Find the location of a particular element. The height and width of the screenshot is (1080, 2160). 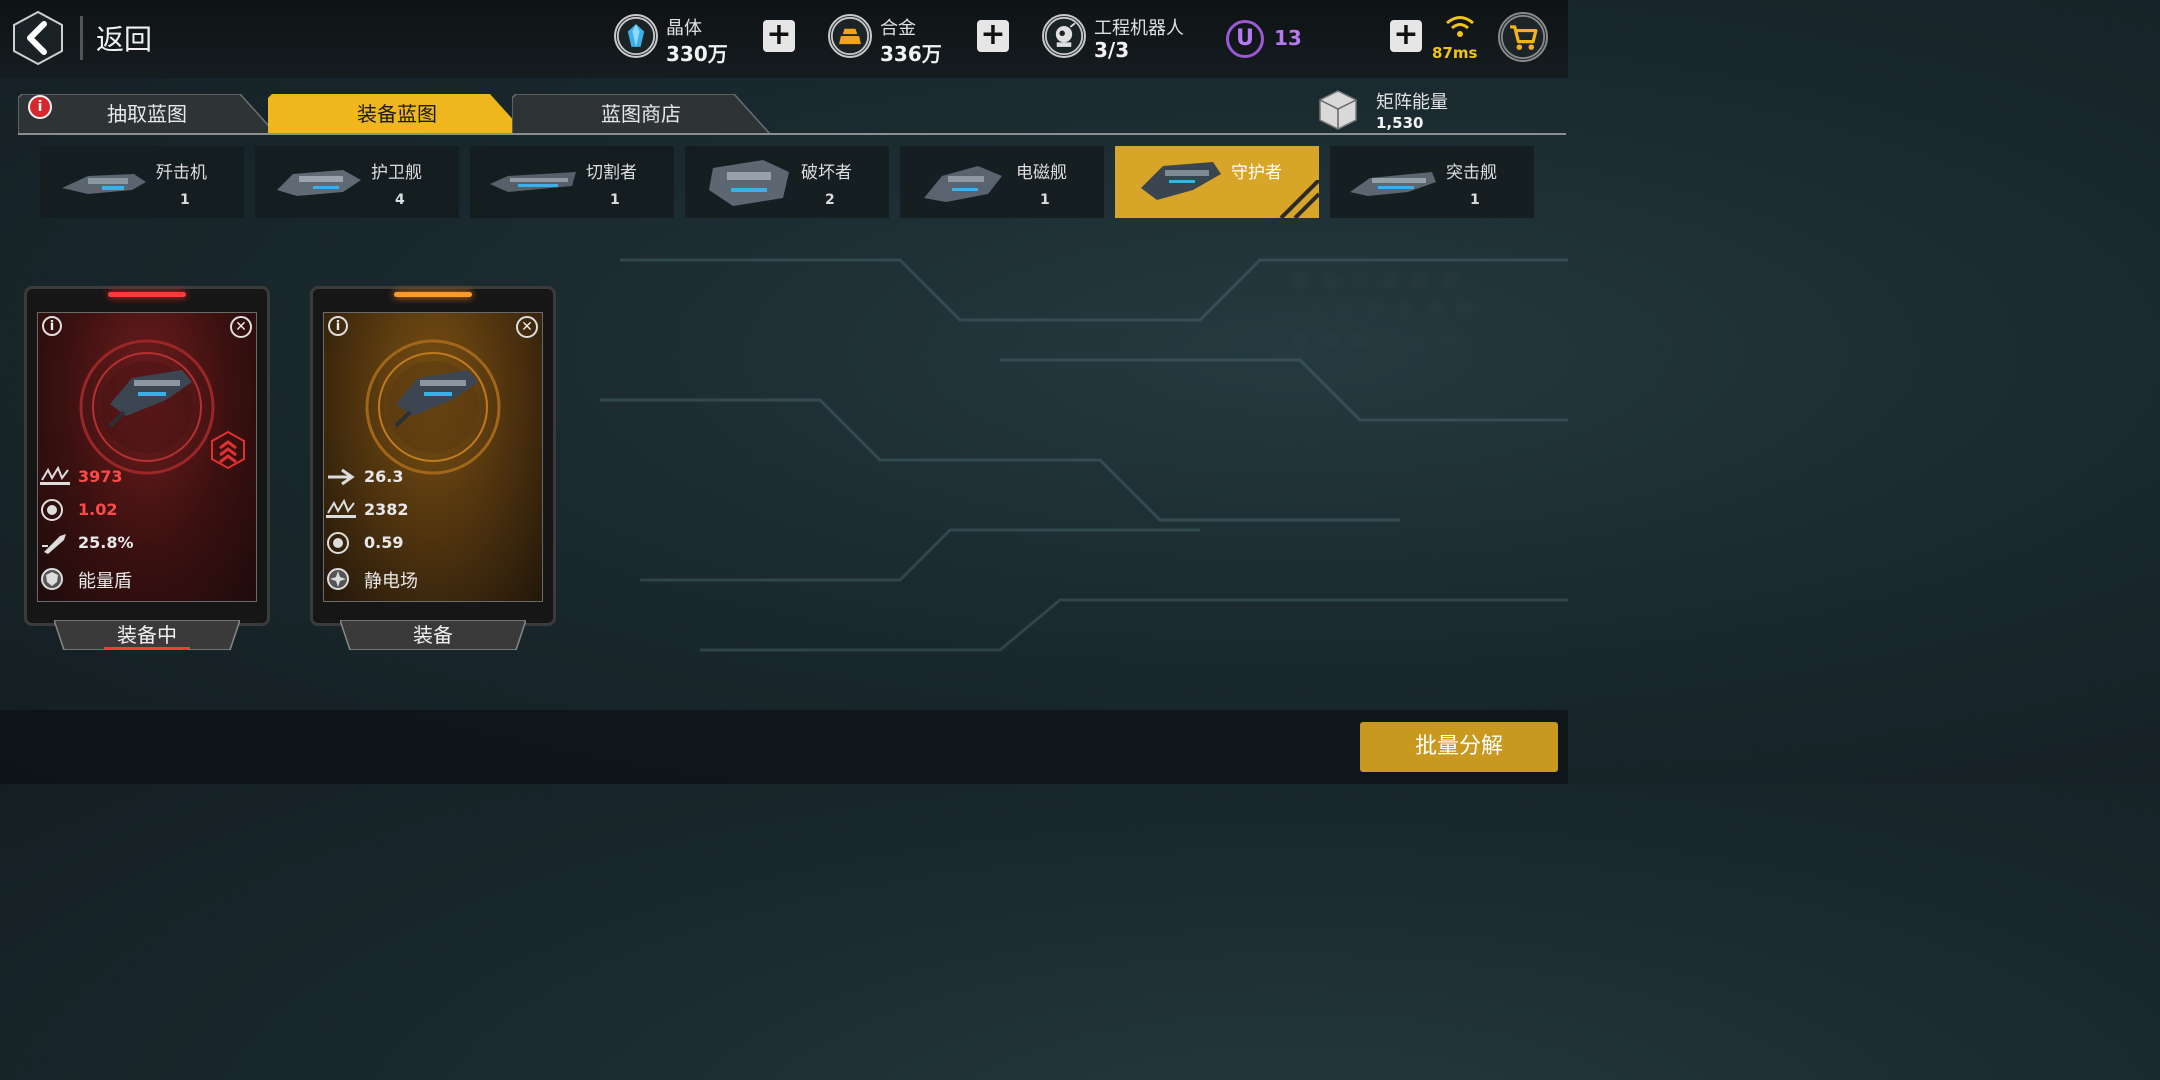

ship-class-escort: 护卫舰 4 is located at coordinates (357, 182).